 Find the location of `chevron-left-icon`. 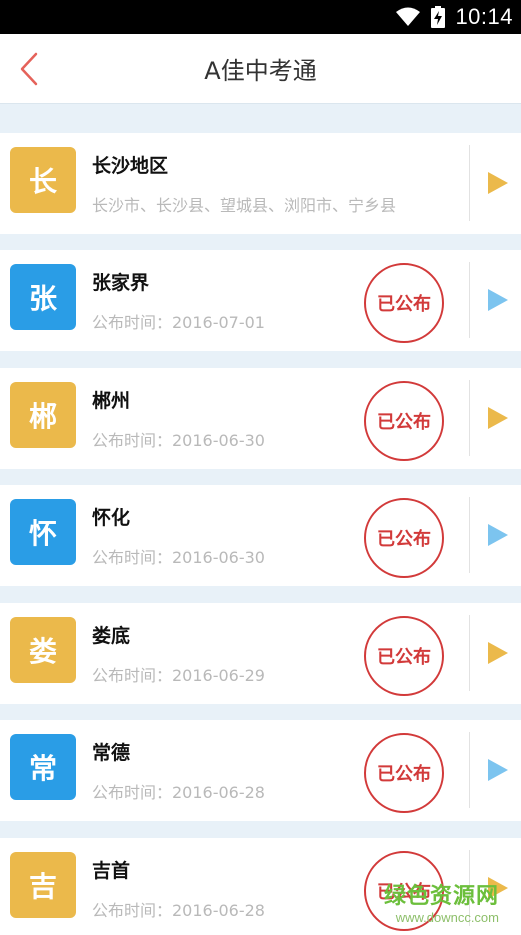

chevron-left-icon is located at coordinates (29, 69).